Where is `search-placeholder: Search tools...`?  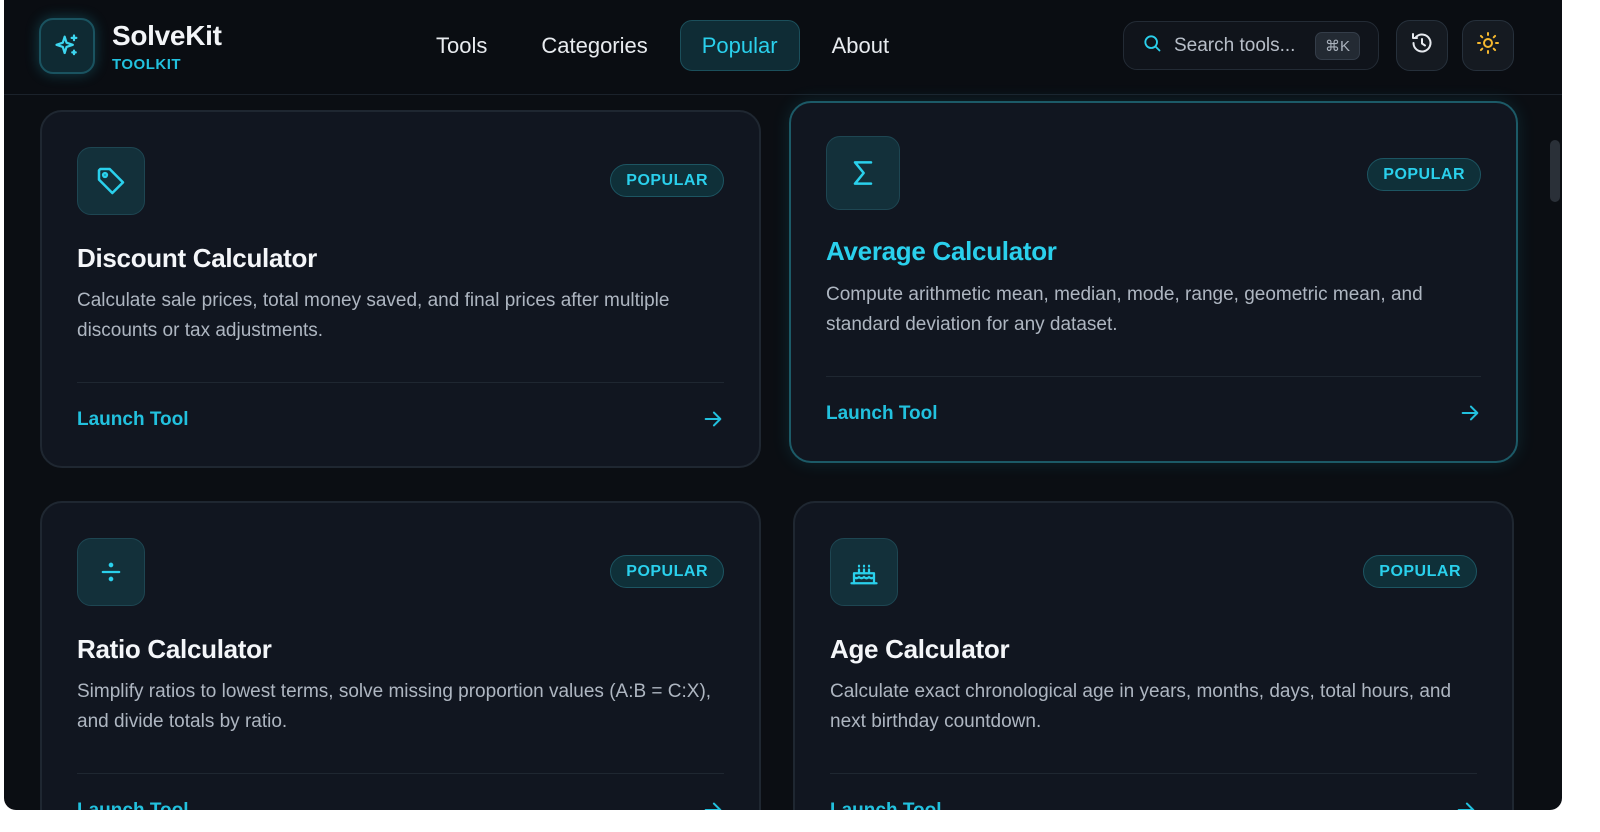 search-placeholder: Search tools... is located at coordinates (1235, 45).